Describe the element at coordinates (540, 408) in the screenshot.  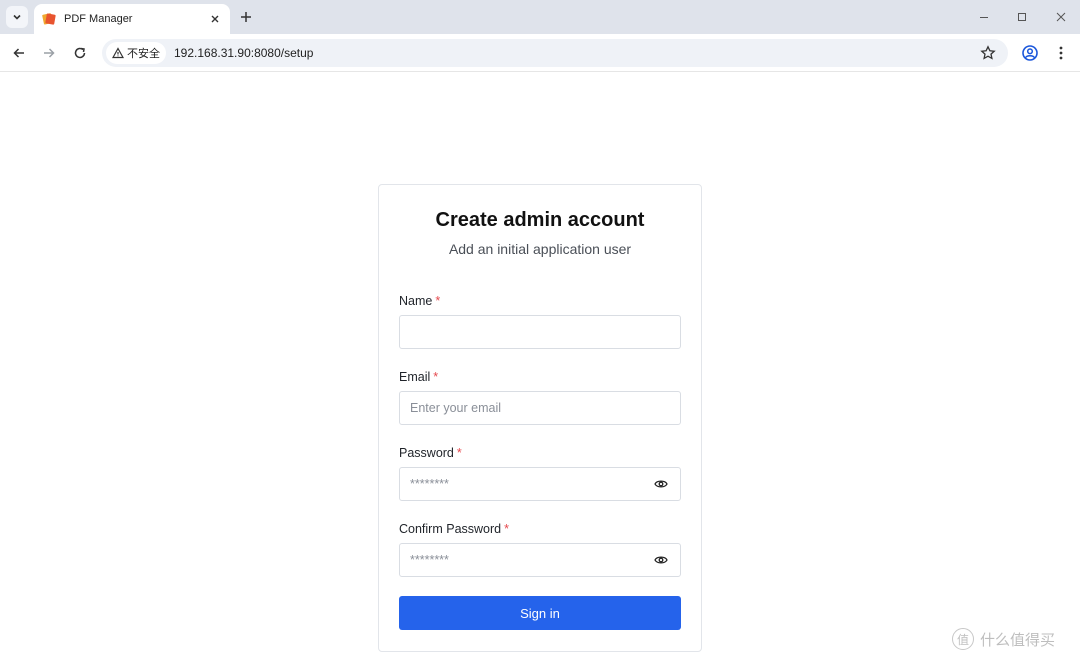
I see `email-input` at that location.